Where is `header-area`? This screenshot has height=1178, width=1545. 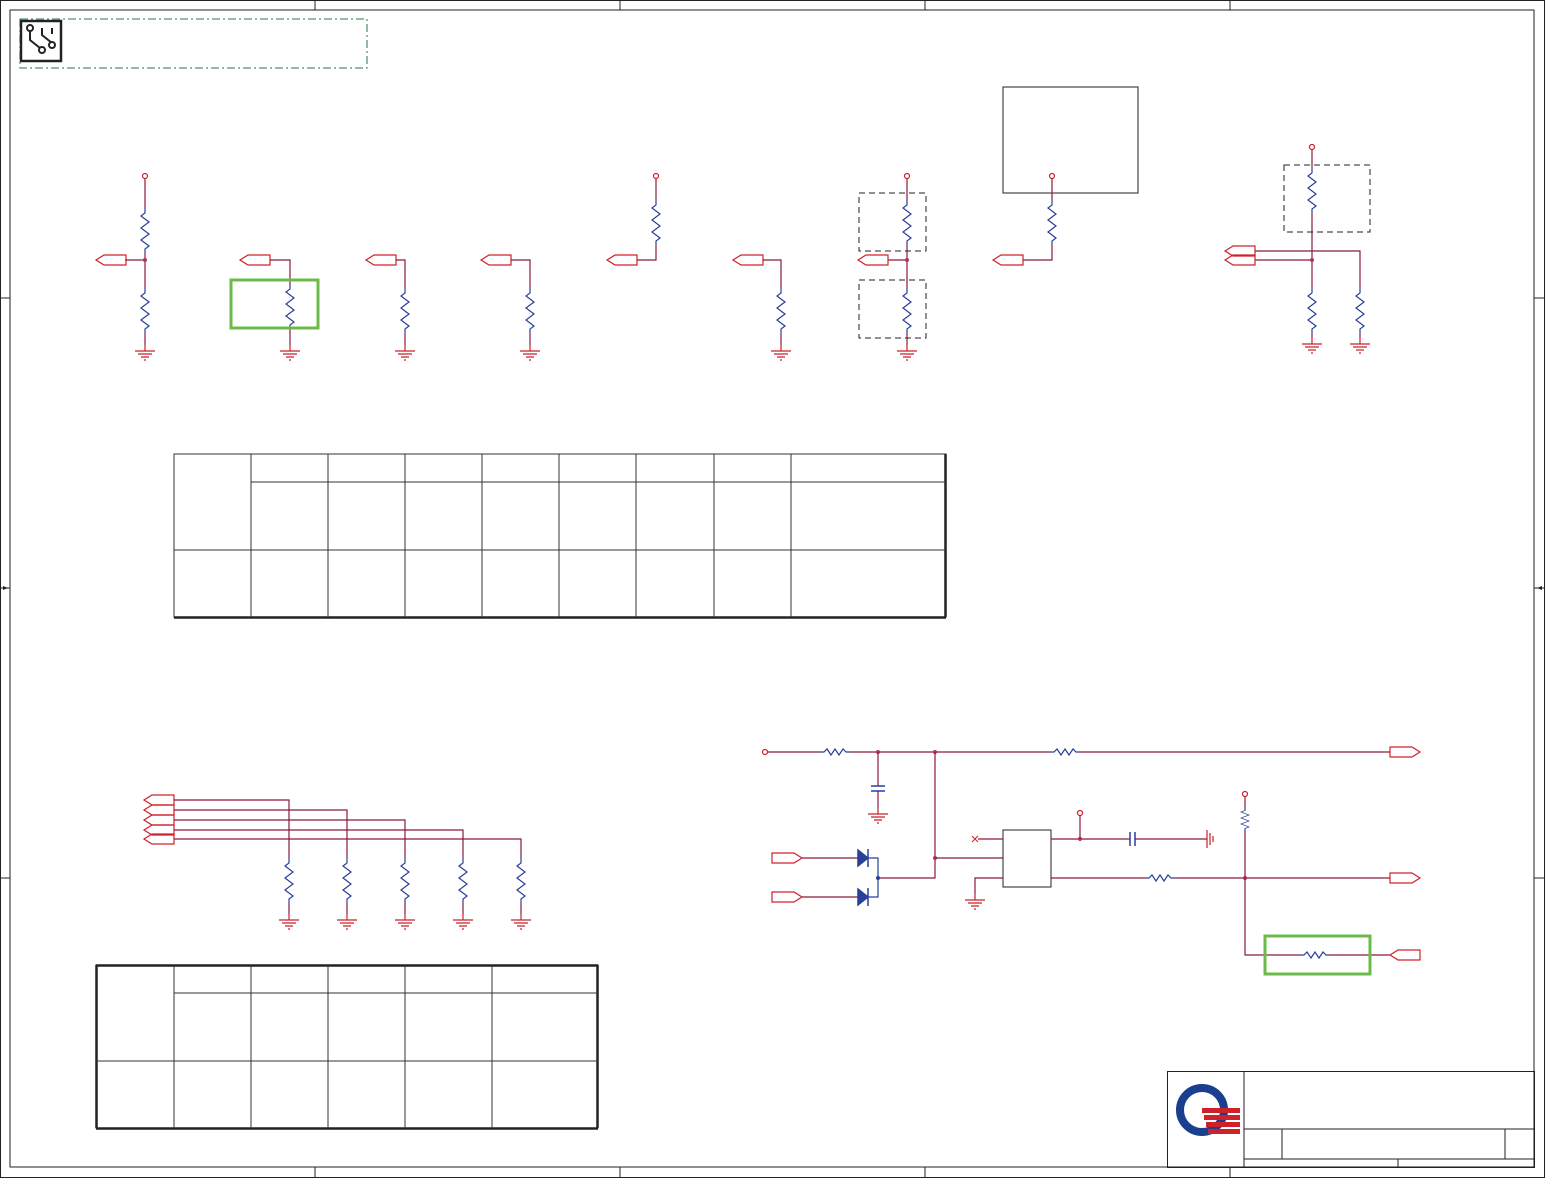
header-area is located at coordinates (193, 43).